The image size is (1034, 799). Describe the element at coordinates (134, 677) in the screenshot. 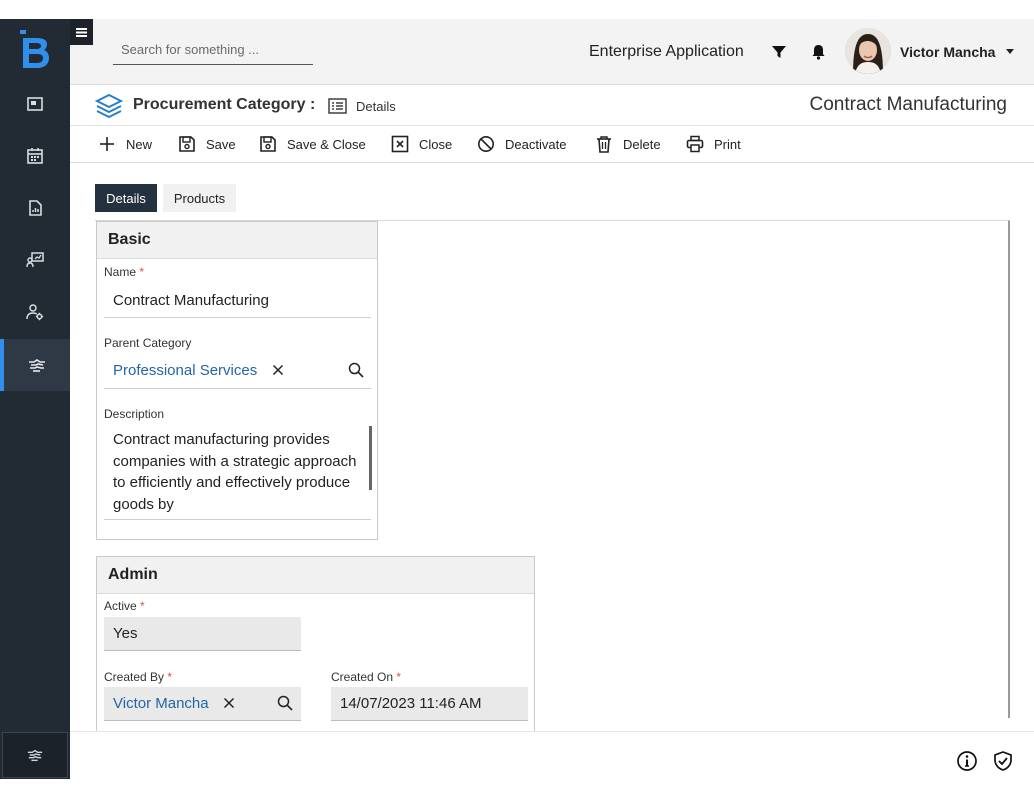

I see `created-by-label-text: Created By` at that location.